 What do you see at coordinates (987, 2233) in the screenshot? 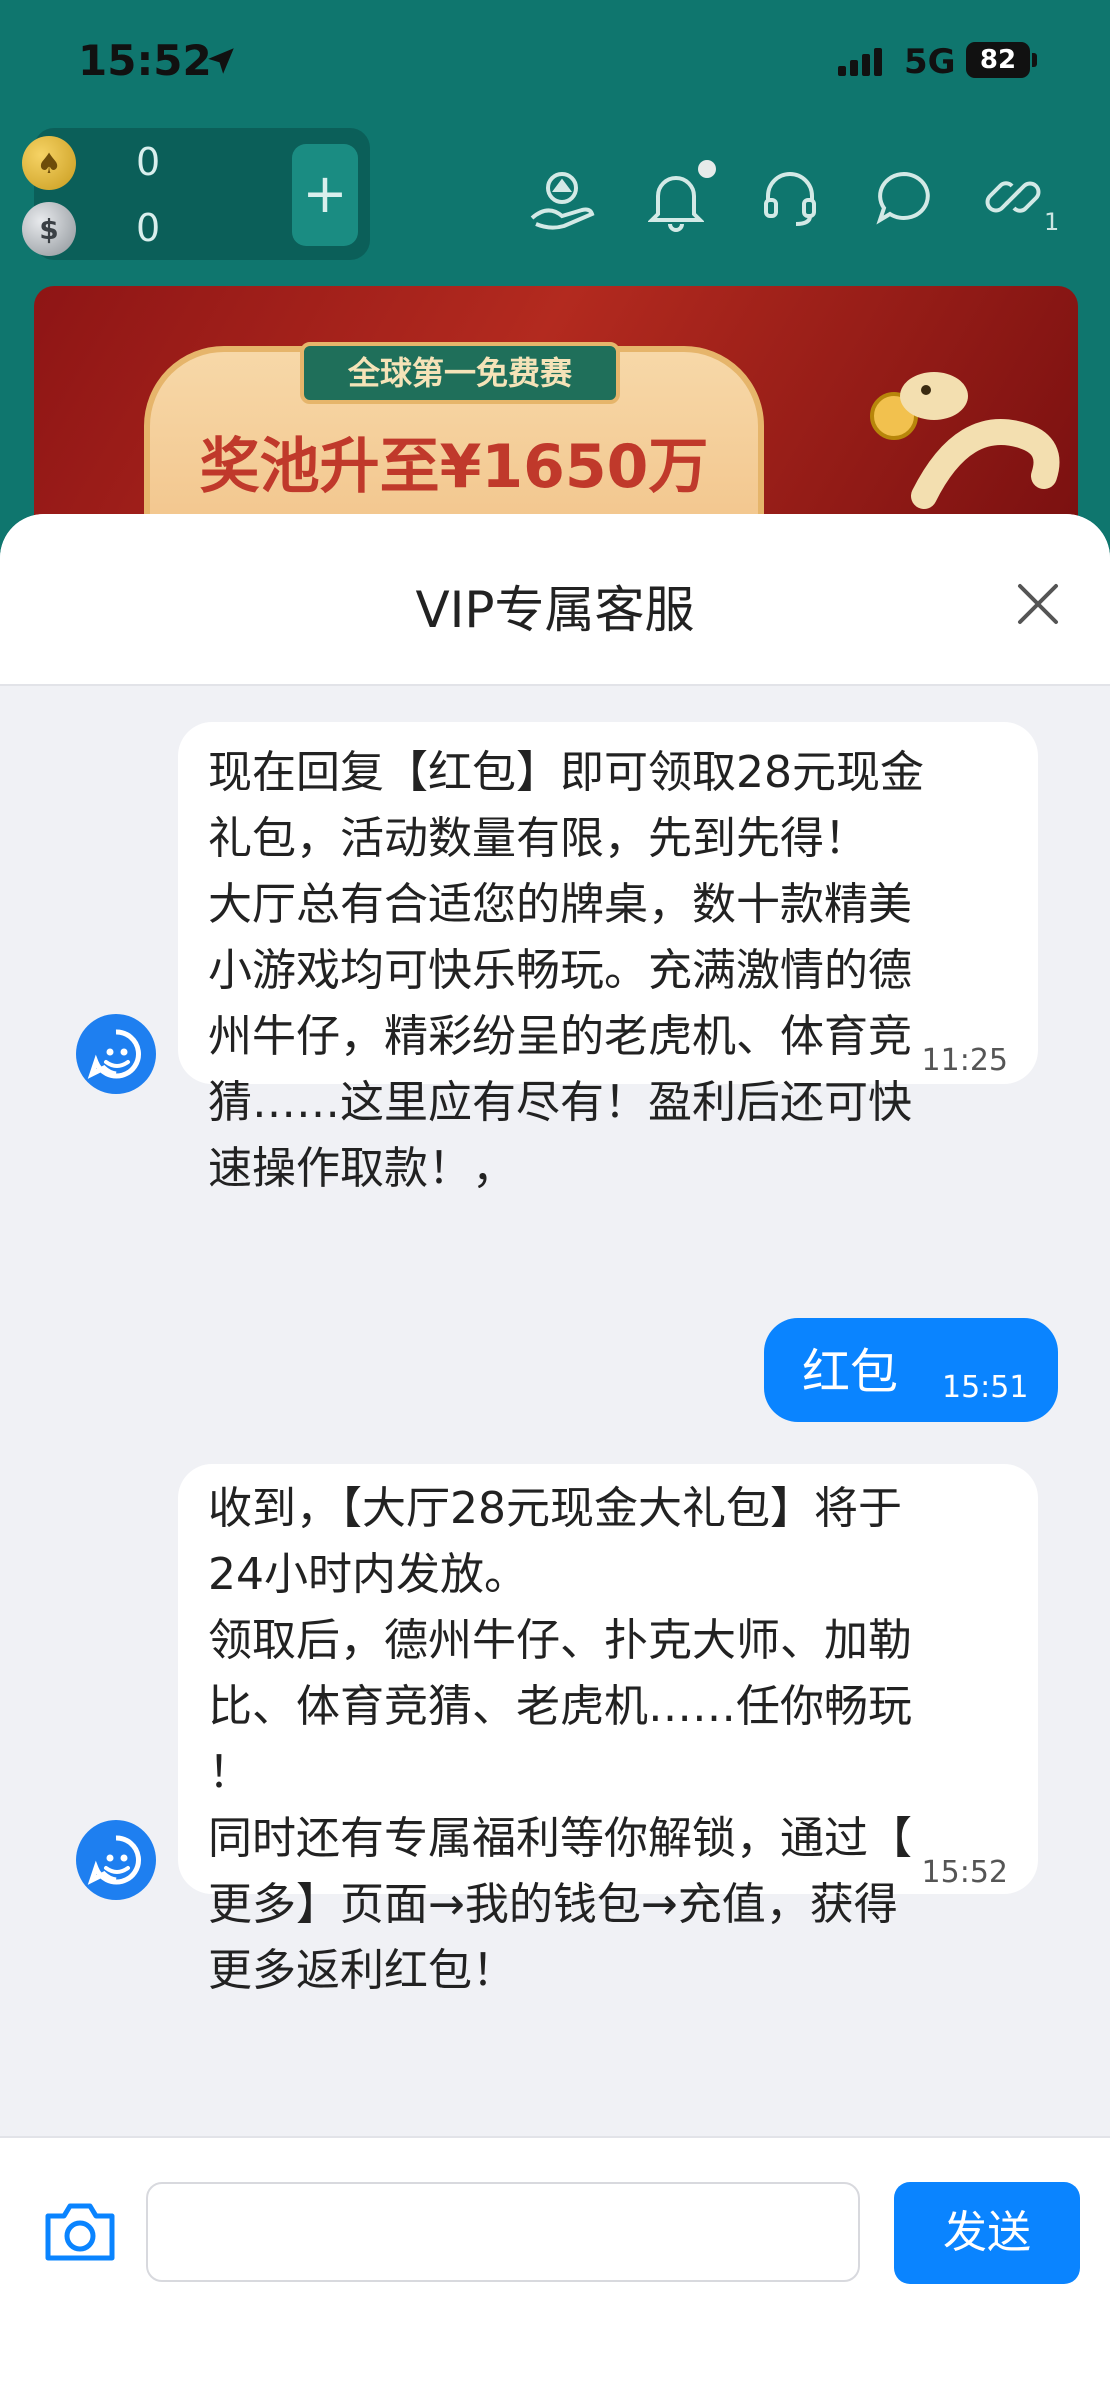
I see `send-button: 发送` at bounding box center [987, 2233].